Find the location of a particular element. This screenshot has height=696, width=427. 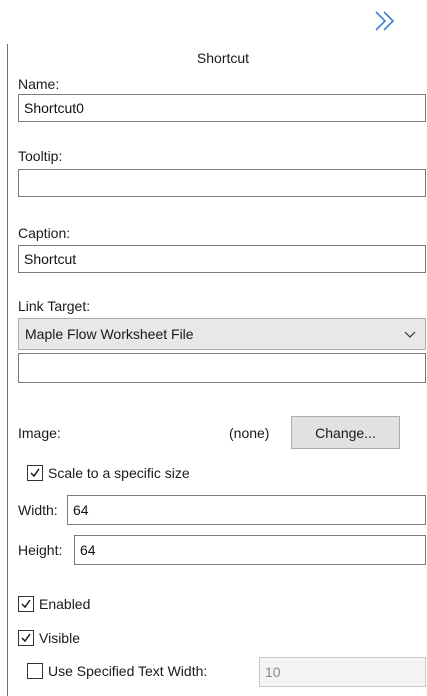

link-target-dropdown: Maple Flow Worksheet File is located at coordinates (222, 334).